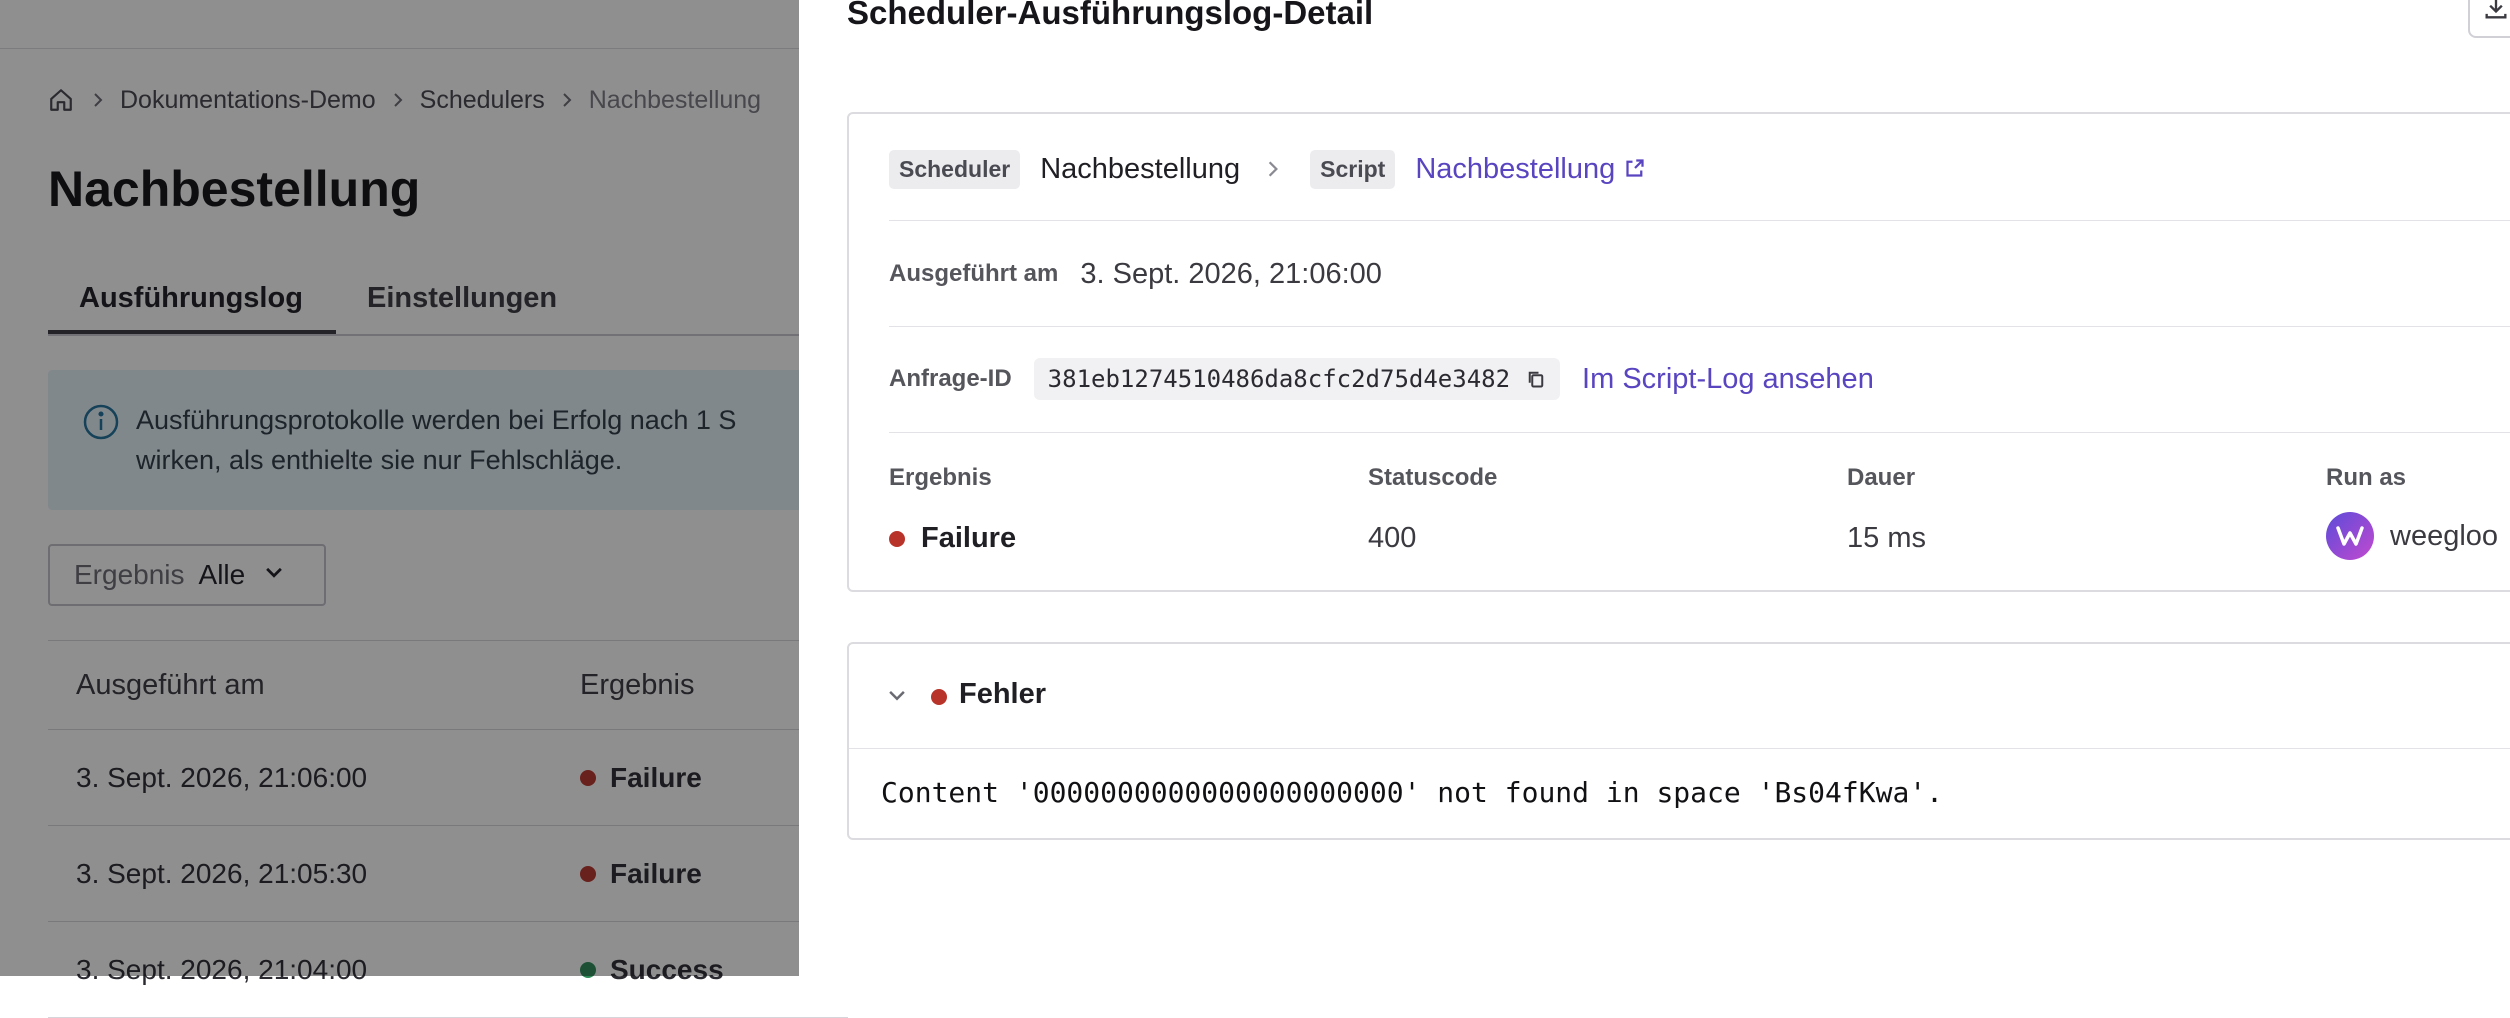 The height and width of the screenshot is (1018, 2510). I want to click on error-panel-header: Fehler, so click(1679, 696).